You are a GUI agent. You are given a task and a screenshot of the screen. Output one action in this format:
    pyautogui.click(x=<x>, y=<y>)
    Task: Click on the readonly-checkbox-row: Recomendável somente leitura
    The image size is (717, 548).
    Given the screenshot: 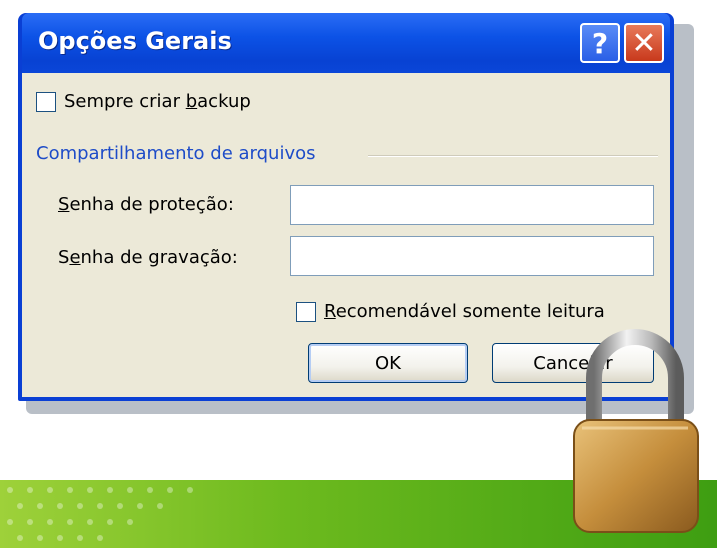 What is the action you would take?
    pyautogui.click(x=450, y=311)
    